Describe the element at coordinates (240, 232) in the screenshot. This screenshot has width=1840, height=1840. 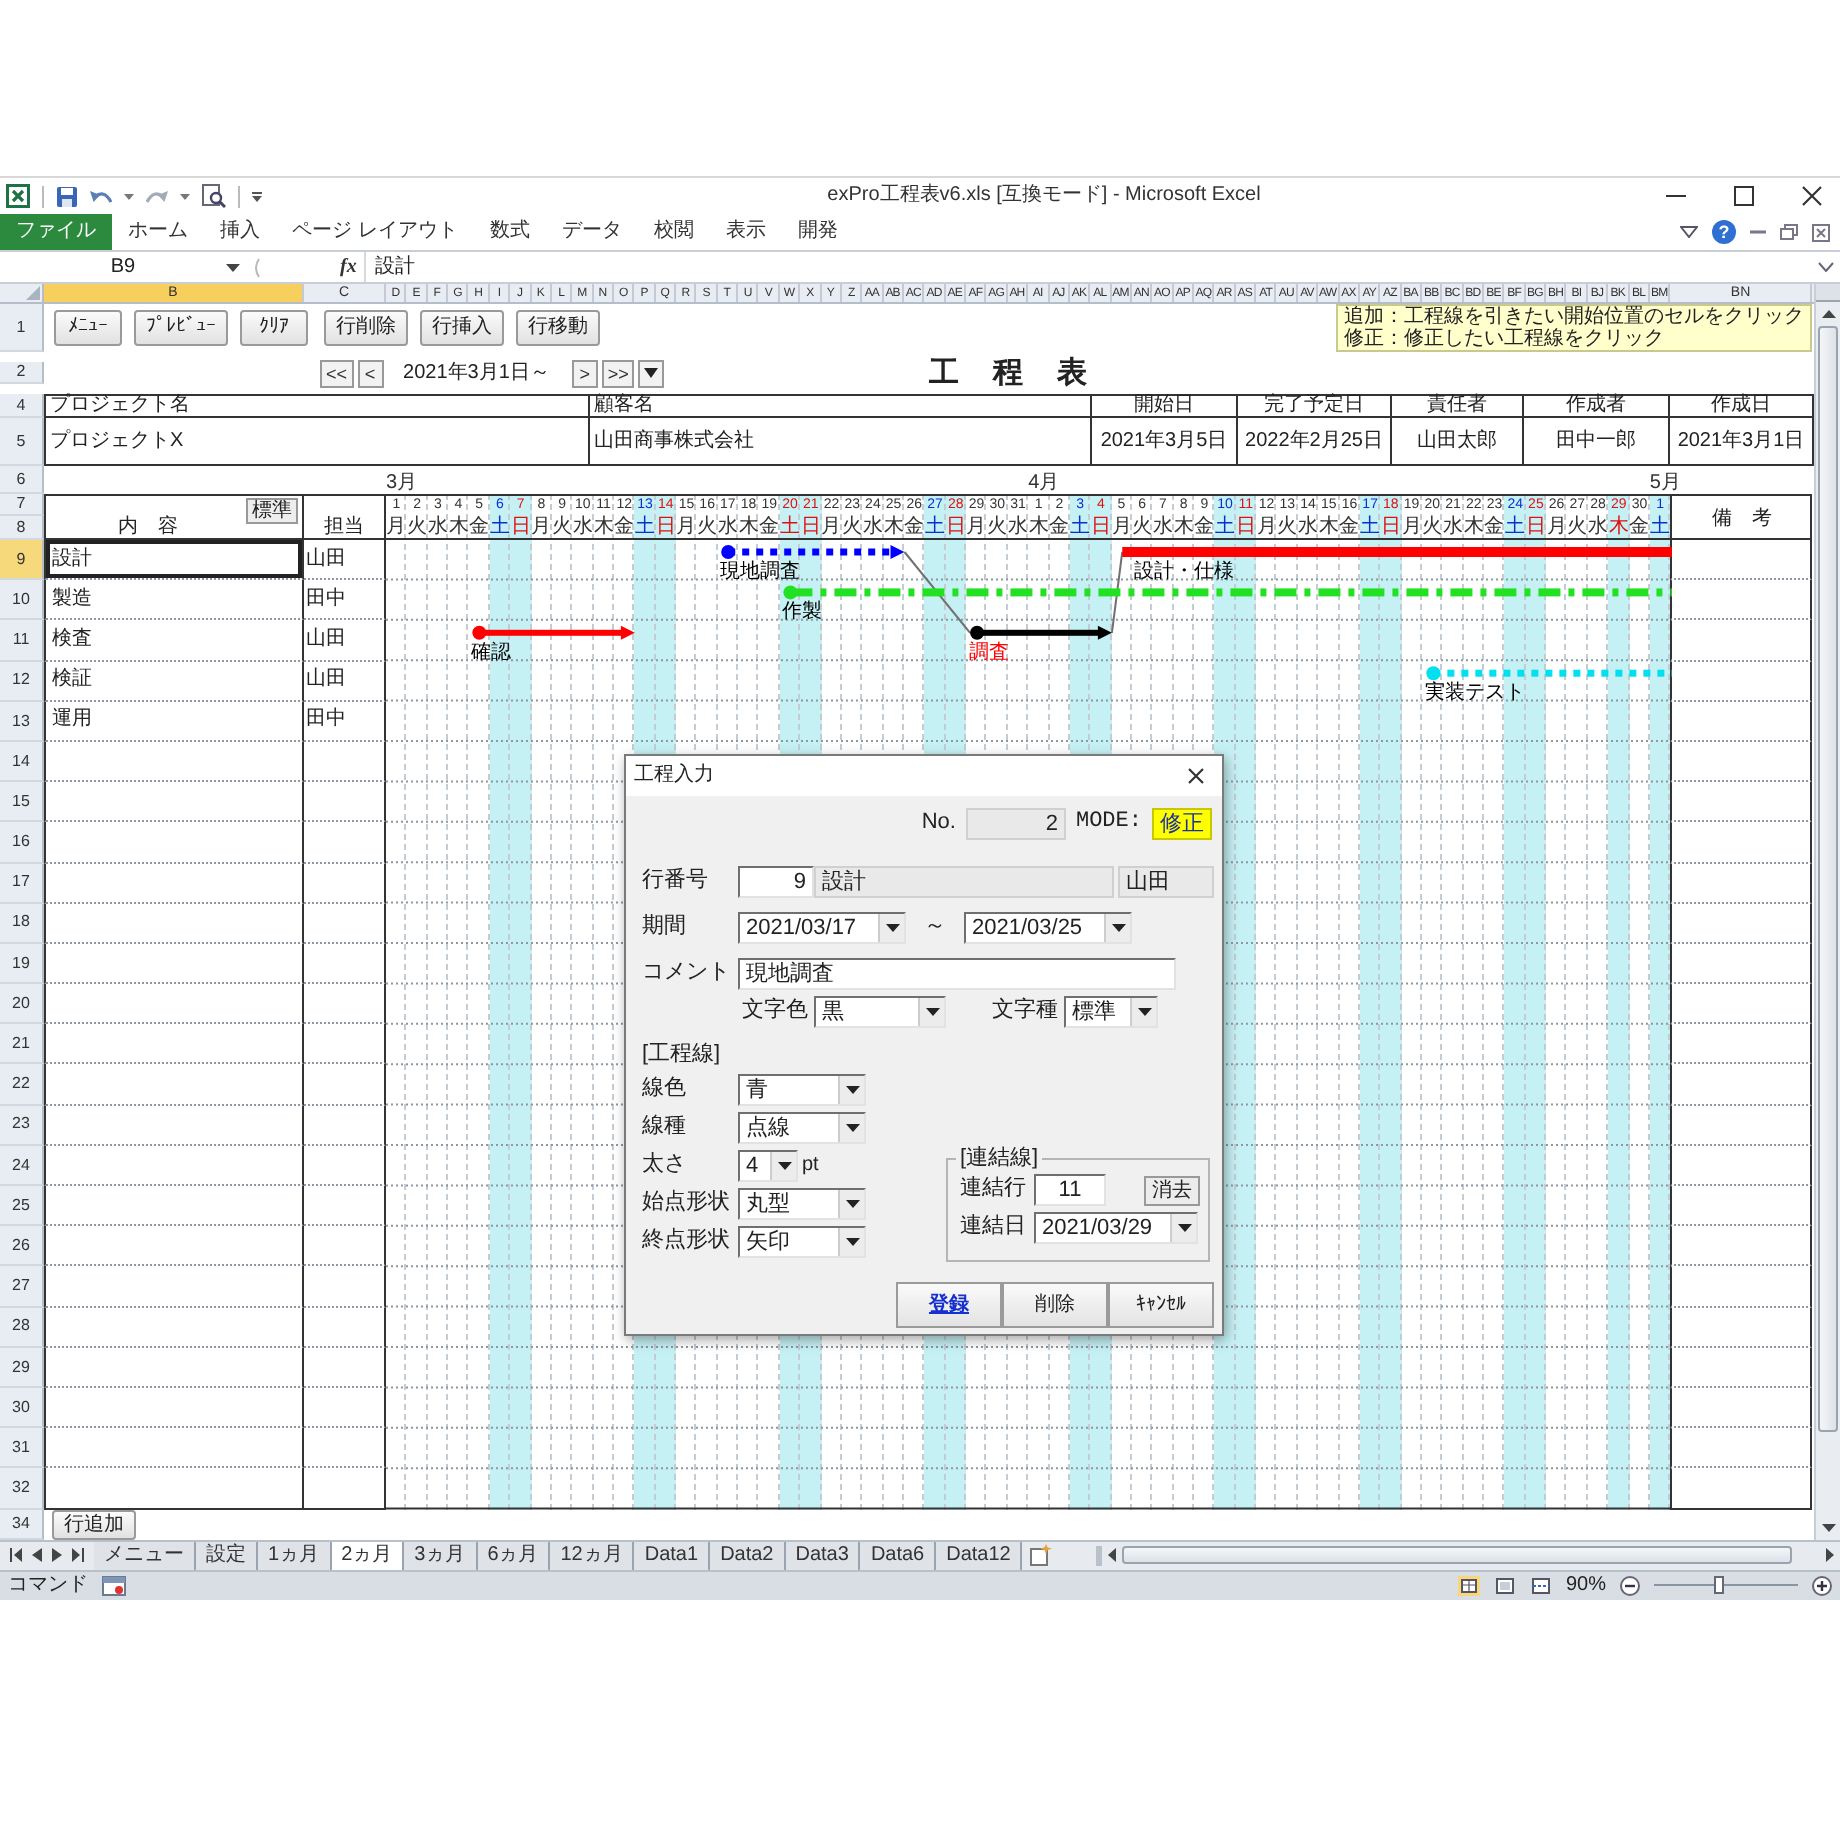
I see `ribbon-tab: 挿入` at that location.